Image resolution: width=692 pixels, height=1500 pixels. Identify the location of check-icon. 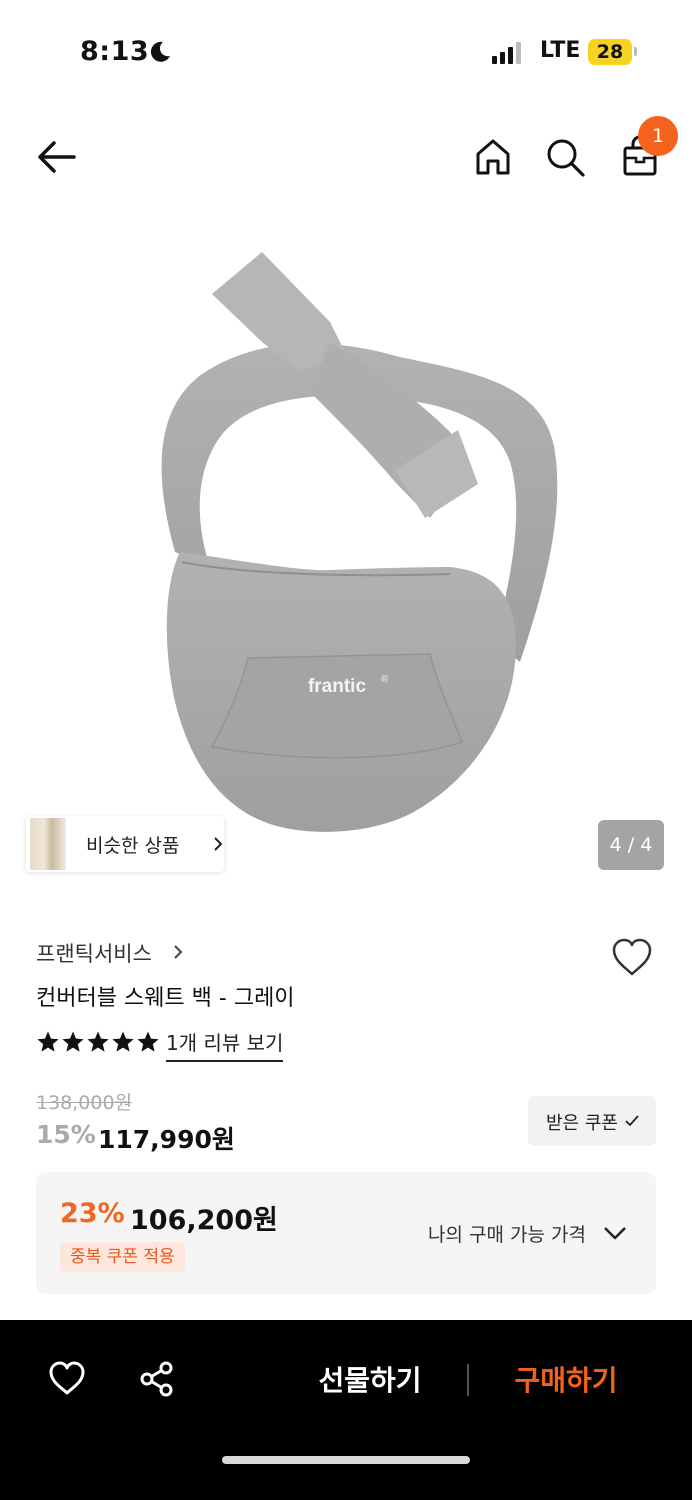
(632, 1121).